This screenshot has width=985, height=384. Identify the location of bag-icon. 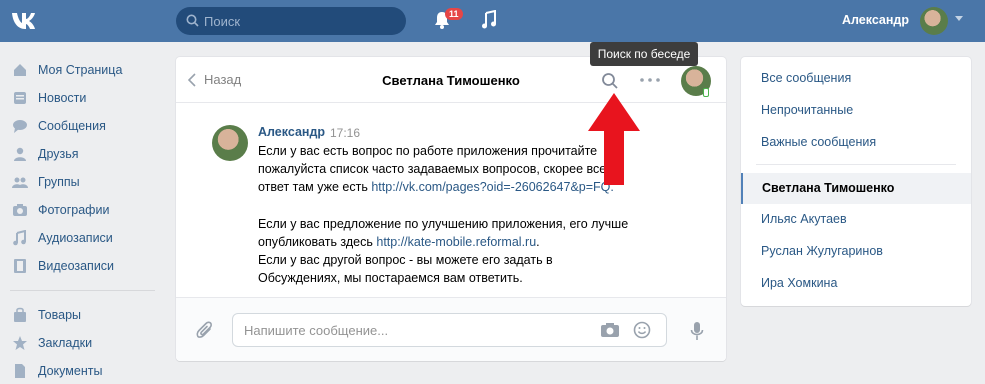
(20, 314).